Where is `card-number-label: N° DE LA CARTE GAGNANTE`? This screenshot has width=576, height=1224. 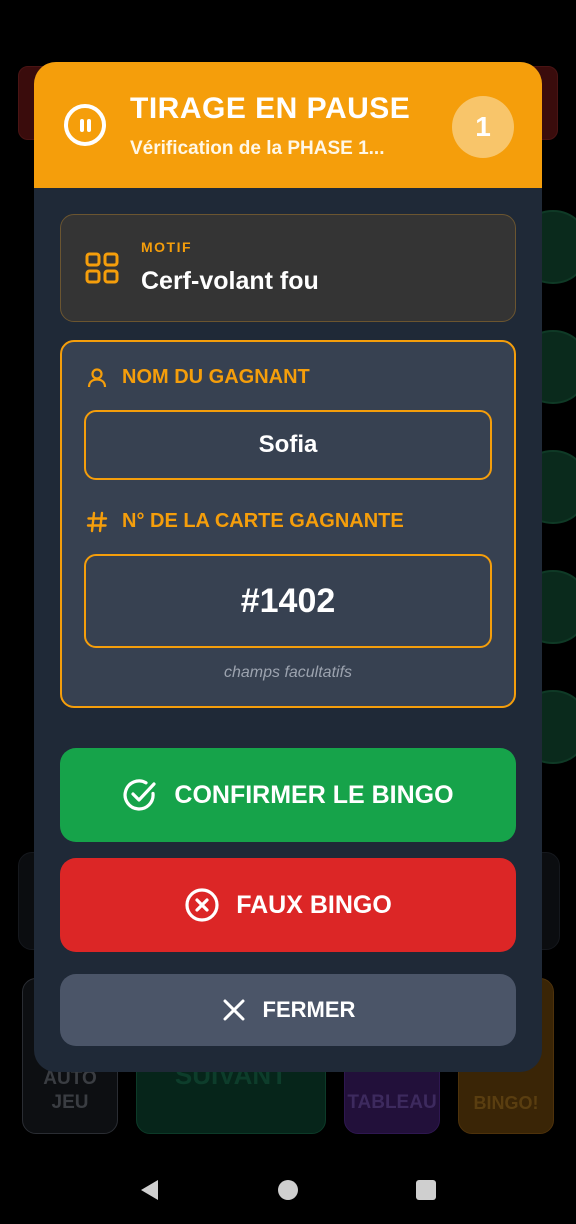
card-number-label: N° DE LA CARTE GAGNANTE is located at coordinates (245, 521).